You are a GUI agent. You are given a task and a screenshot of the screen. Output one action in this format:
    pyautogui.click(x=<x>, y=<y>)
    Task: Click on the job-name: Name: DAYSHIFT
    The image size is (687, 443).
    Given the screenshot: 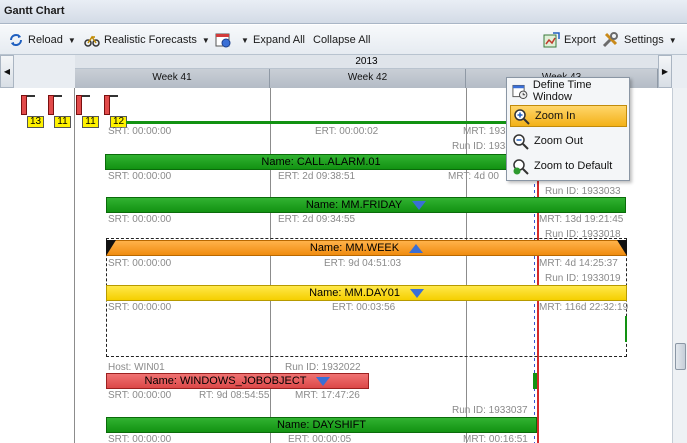 What is the action you would take?
    pyautogui.click(x=321, y=425)
    